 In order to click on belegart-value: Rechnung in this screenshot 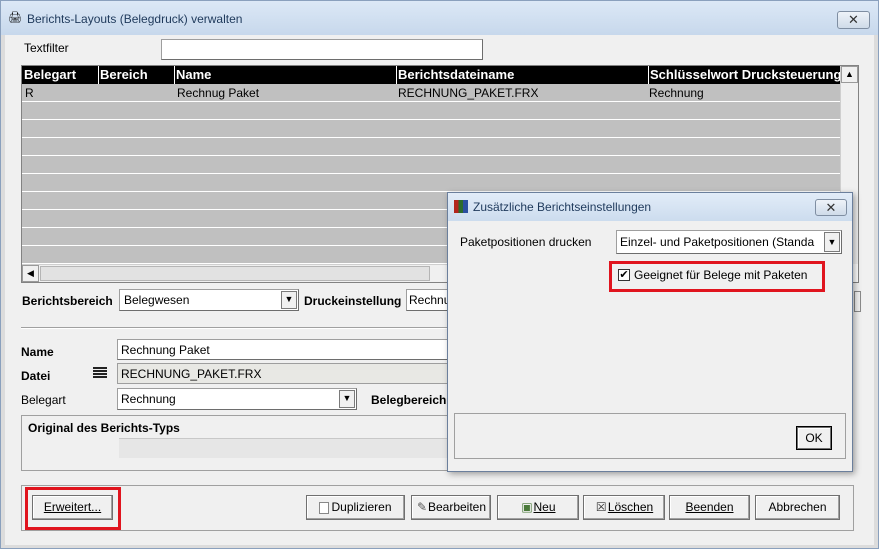, I will do `click(148, 399)`.